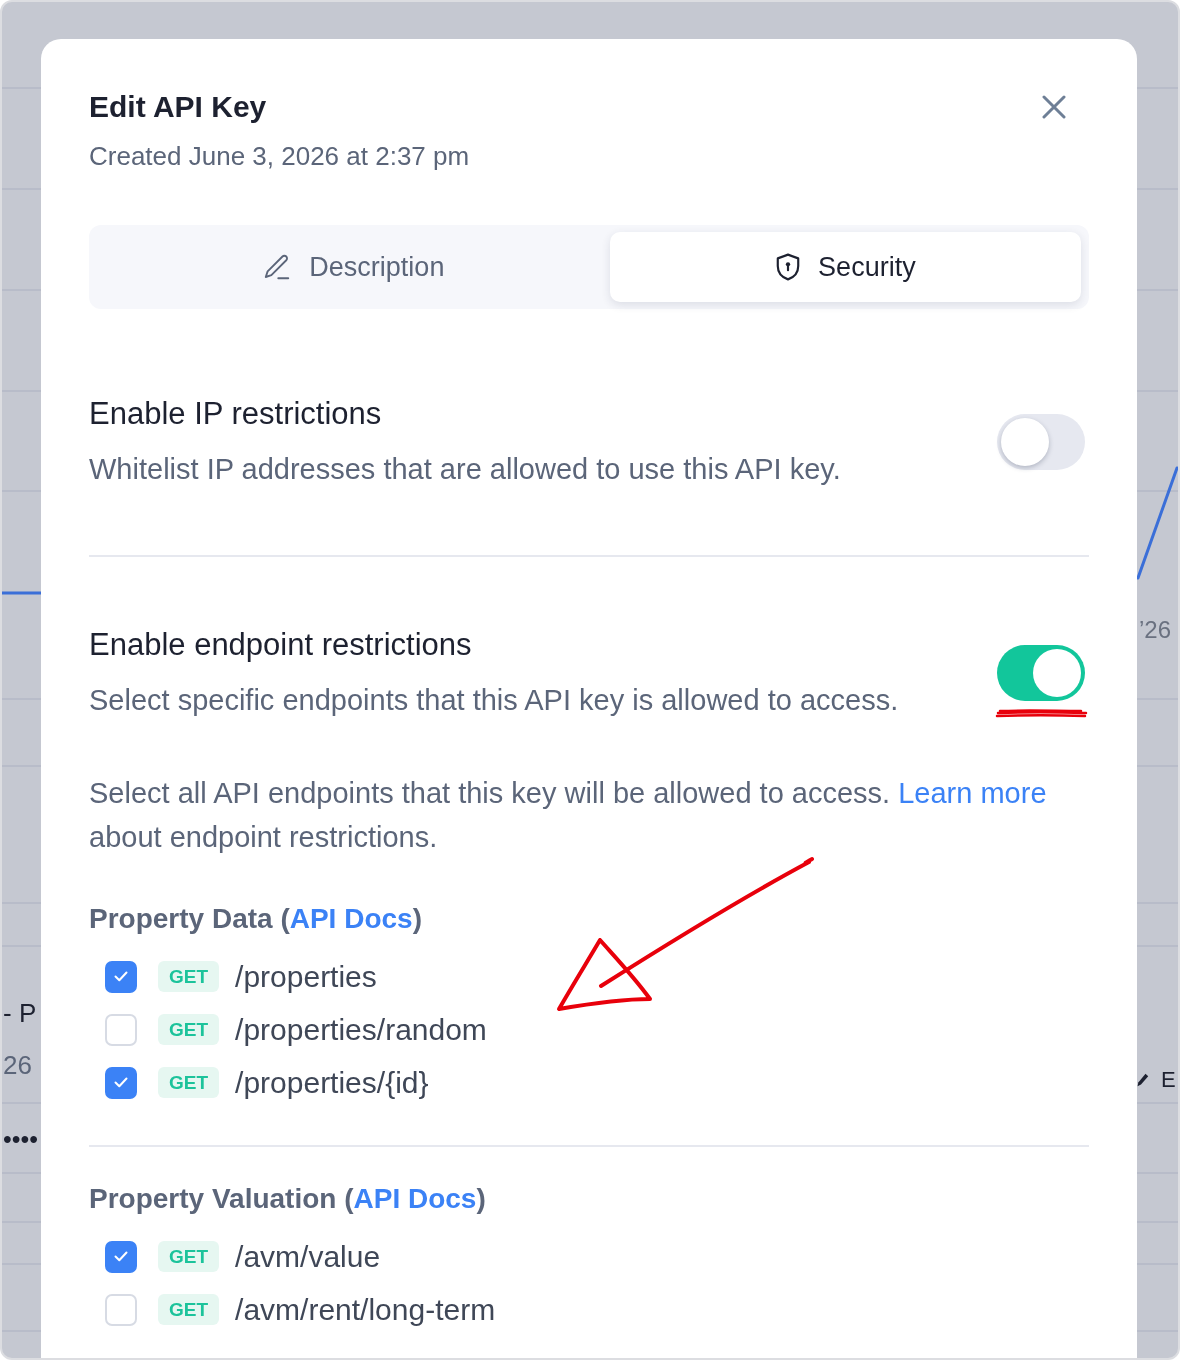 The height and width of the screenshot is (1360, 1180). What do you see at coordinates (279, 156) in the screenshot?
I see `created-date: Created June 3, 2026 at 2:37 pm` at bounding box center [279, 156].